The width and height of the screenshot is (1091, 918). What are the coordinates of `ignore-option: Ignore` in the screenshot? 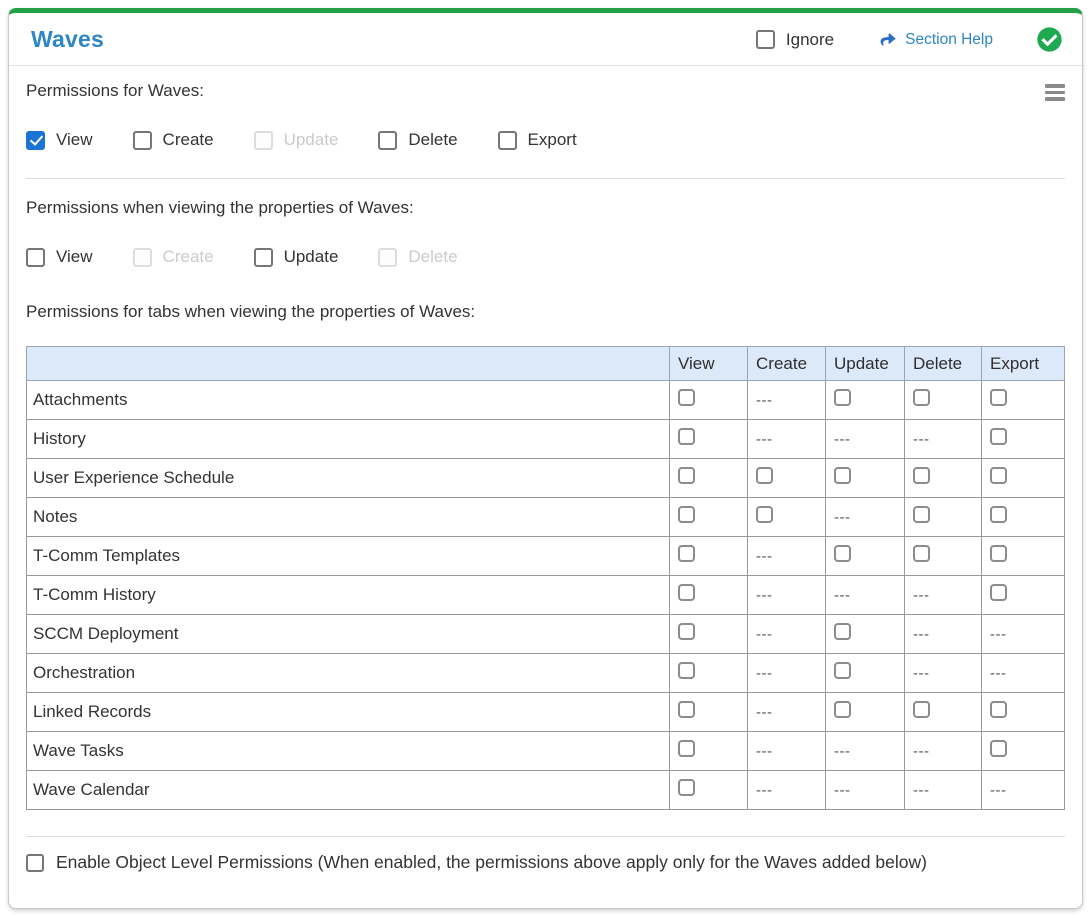 It's located at (795, 39).